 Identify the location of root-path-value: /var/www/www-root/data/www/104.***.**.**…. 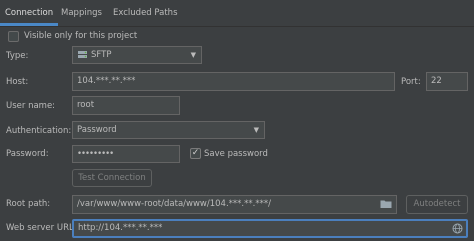
(174, 204).